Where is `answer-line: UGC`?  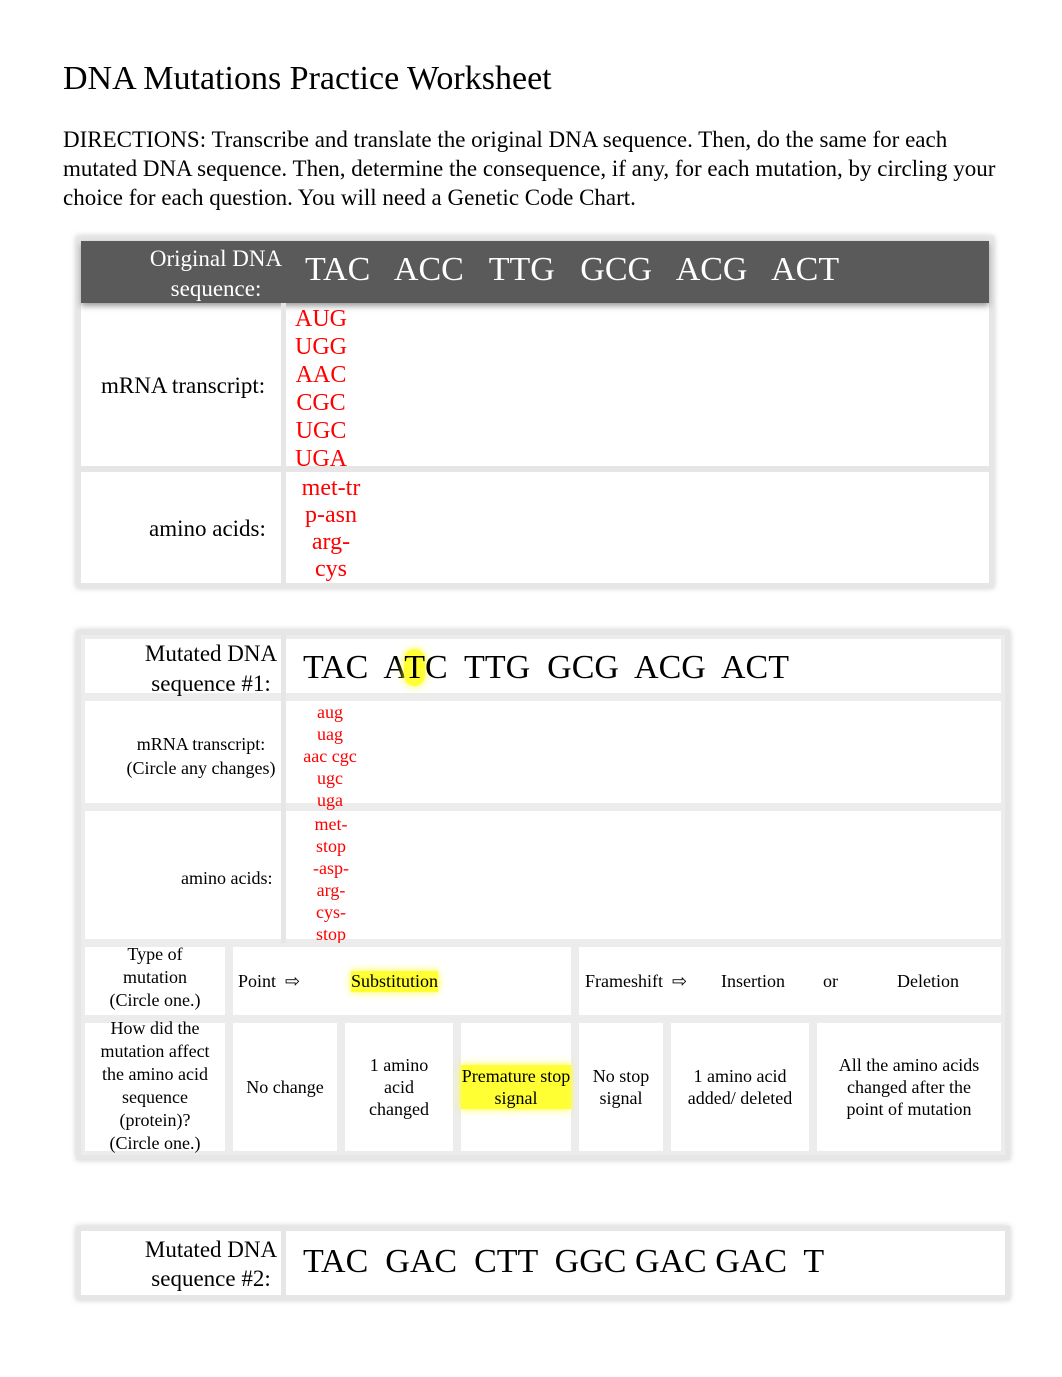
answer-line: UGC is located at coordinates (321, 431).